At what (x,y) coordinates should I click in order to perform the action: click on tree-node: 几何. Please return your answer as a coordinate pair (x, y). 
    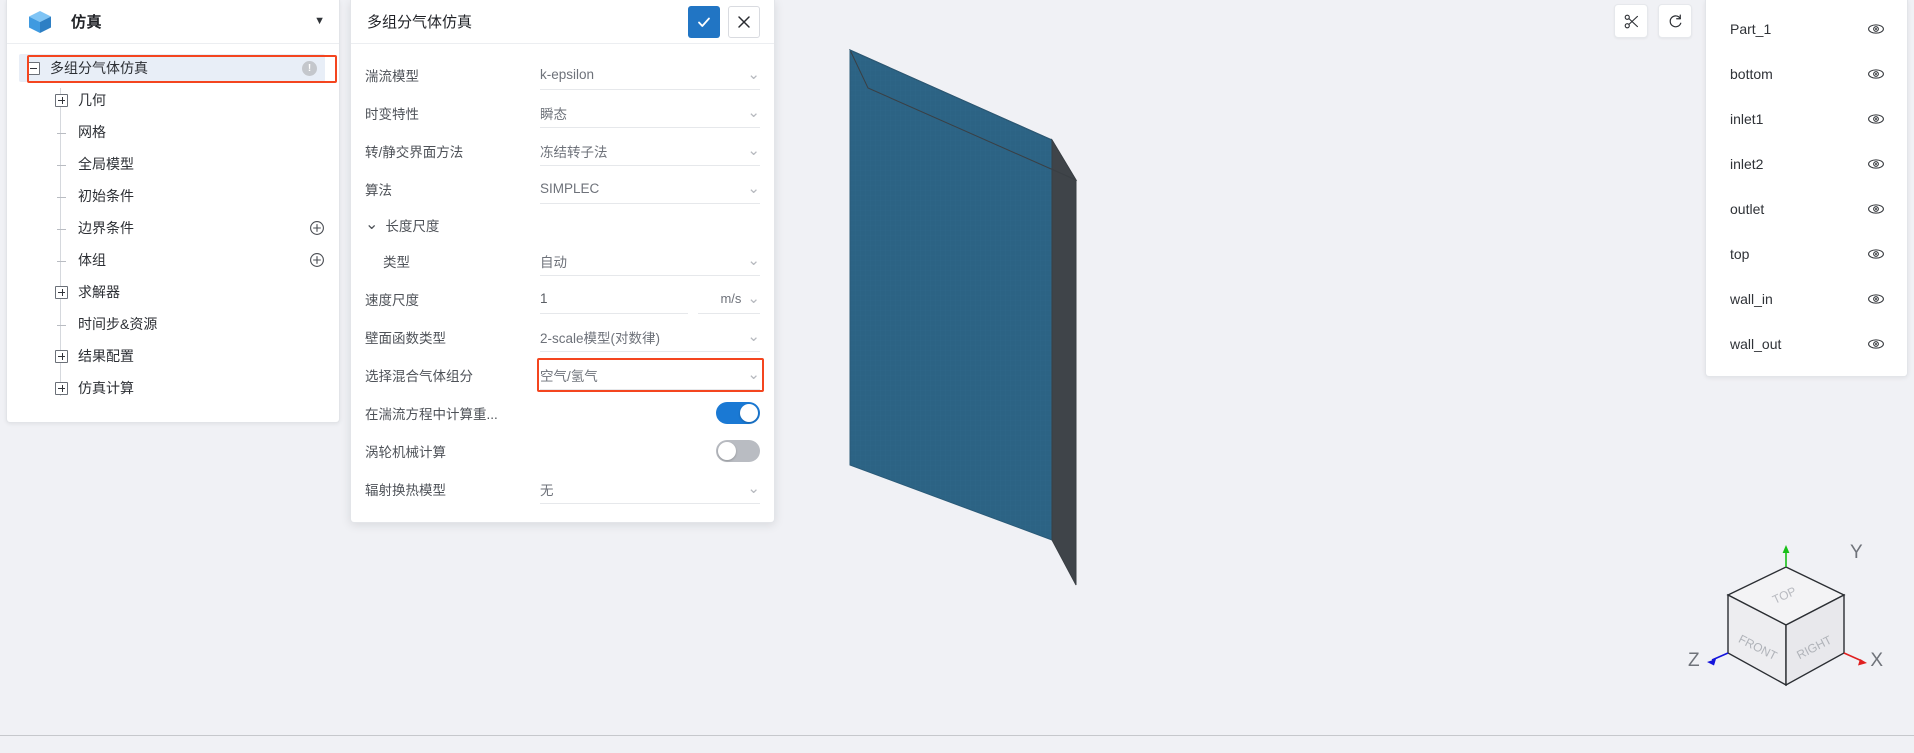
    Looking at the image, I should click on (173, 100).